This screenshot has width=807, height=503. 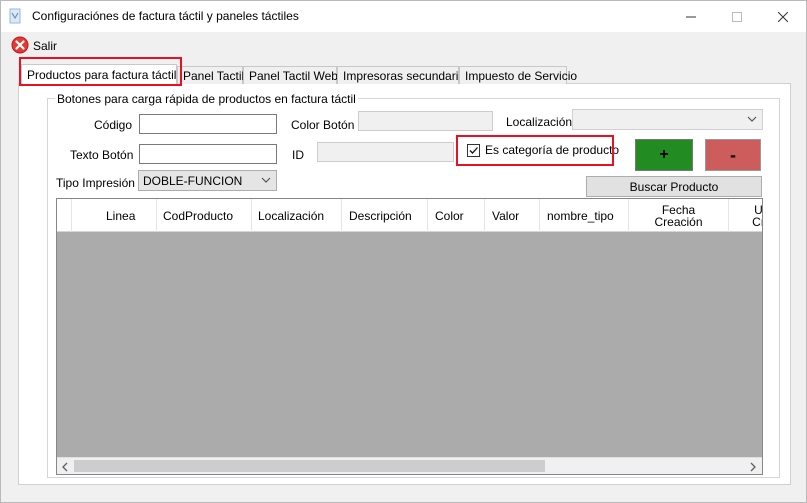 I want to click on column-header-text: Creación, so click(x=678, y=221).